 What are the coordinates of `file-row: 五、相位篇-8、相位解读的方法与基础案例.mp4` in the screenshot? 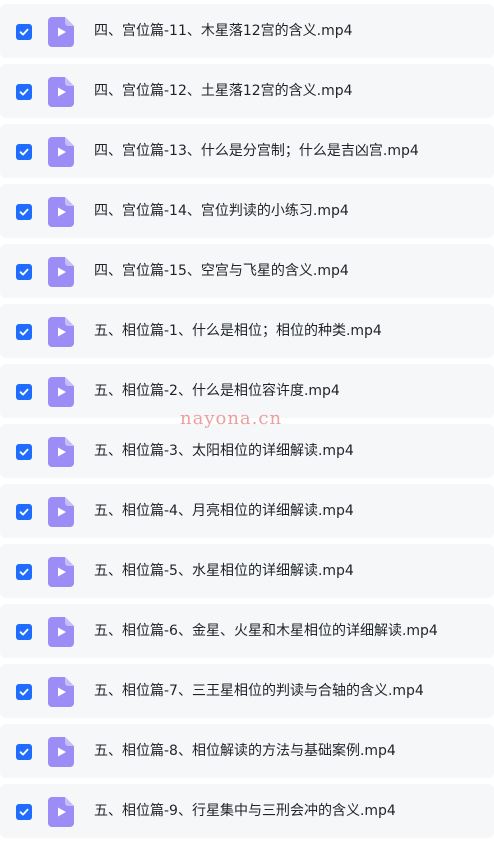 It's located at (247, 751).